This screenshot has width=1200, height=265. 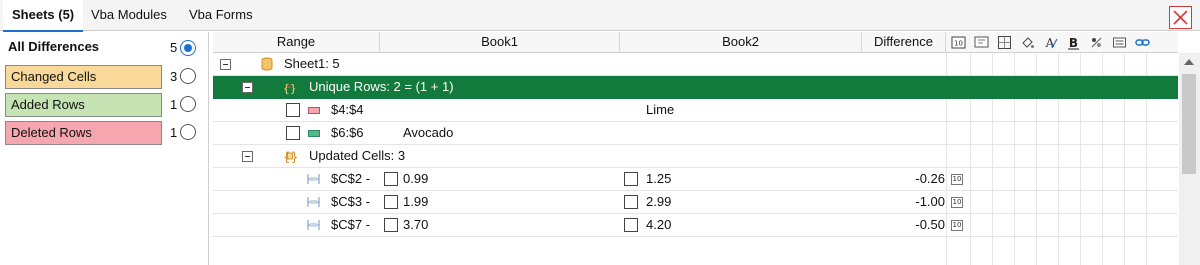 What do you see at coordinates (347, 132) in the screenshot?
I see `row-range: $6:$6` at bounding box center [347, 132].